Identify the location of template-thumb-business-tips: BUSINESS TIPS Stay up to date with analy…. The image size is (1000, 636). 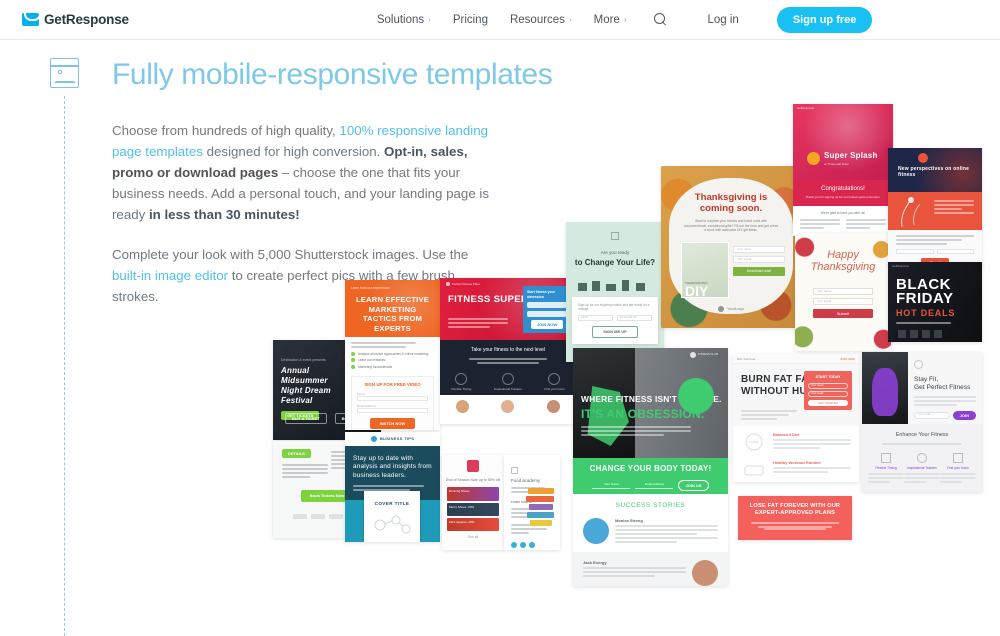
(392, 487).